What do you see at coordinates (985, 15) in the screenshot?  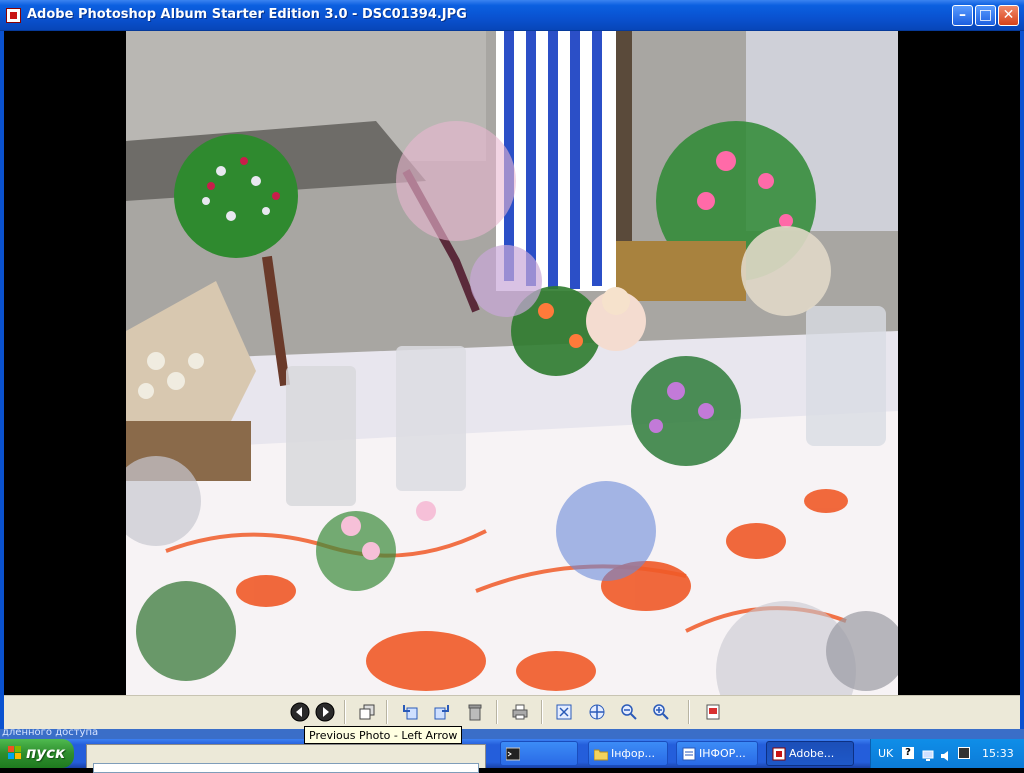 I see `maximize-button: □` at bounding box center [985, 15].